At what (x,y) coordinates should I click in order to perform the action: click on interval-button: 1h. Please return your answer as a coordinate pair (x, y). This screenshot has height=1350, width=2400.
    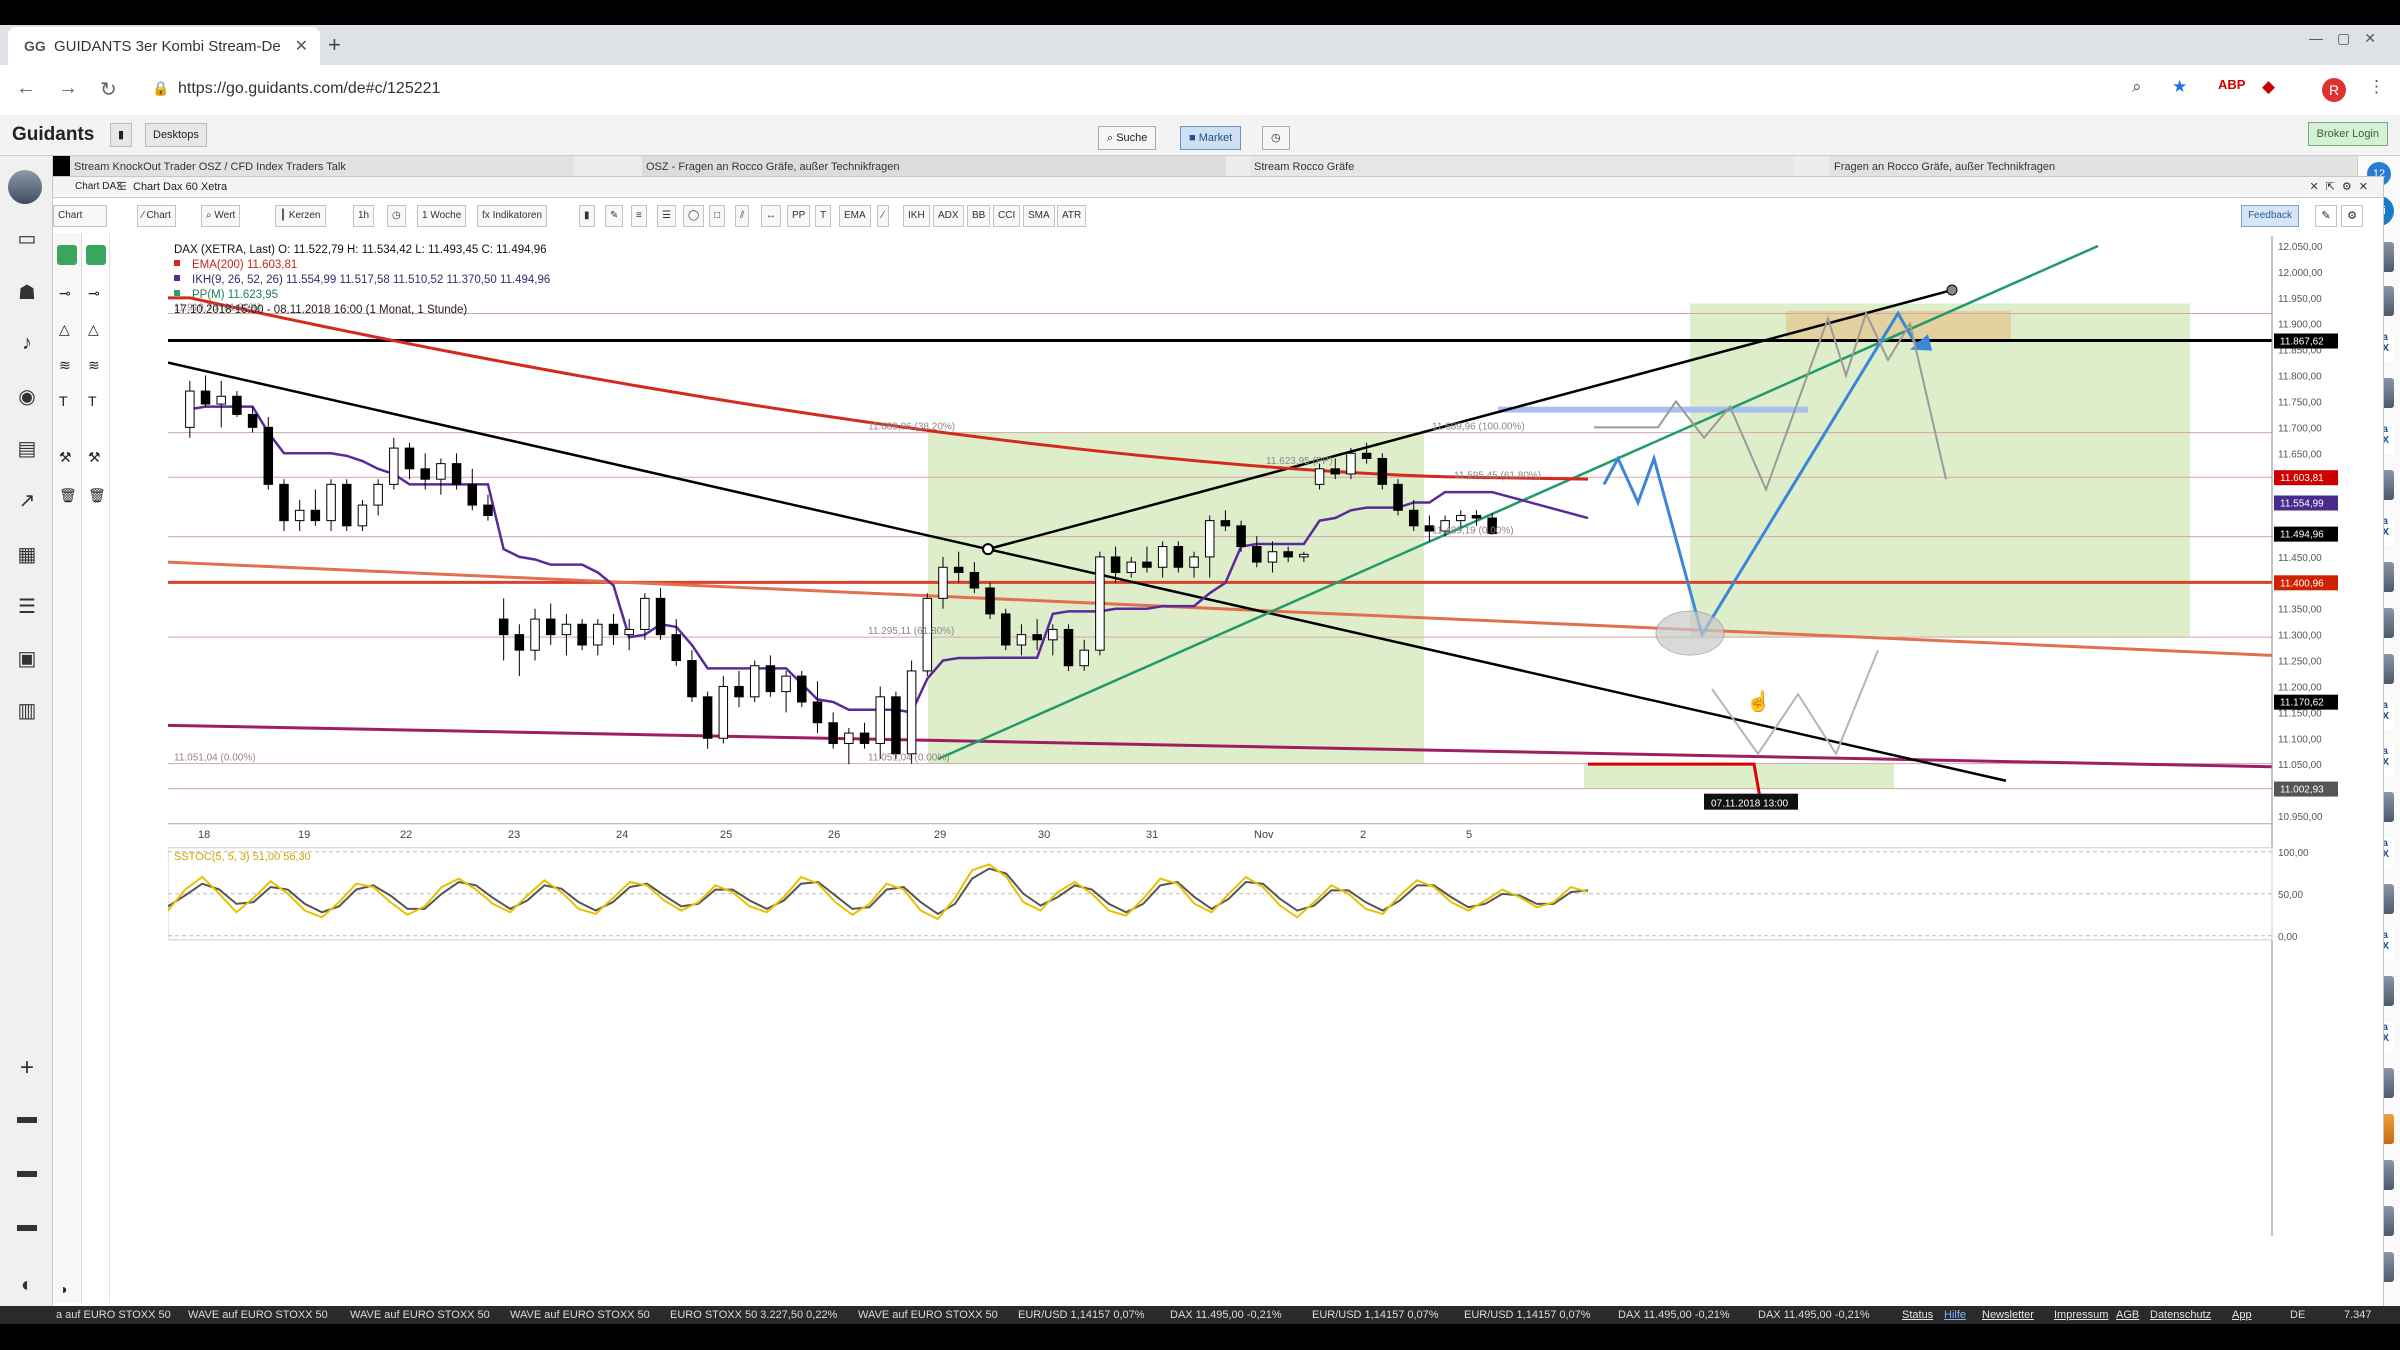
    Looking at the image, I should click on (364, 216).